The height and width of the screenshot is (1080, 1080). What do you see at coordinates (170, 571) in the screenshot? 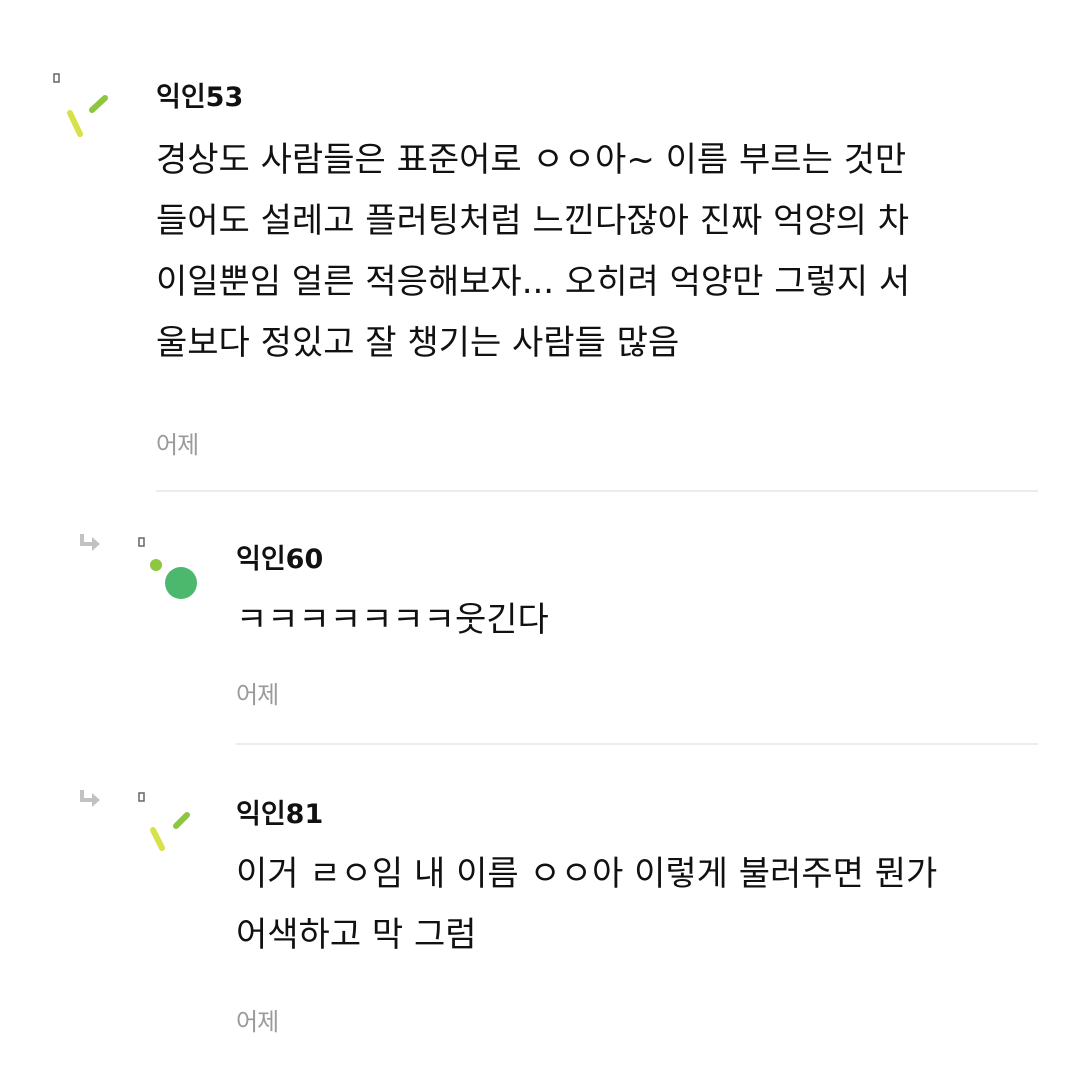
I see `green-dot-avatar-icon` at bounding box center [170, 571].